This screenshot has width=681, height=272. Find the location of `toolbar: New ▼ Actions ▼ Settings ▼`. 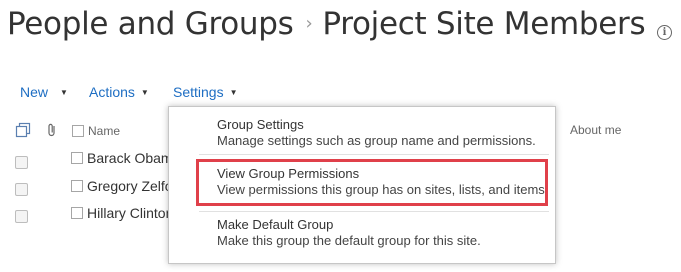

toolbar: New ▼ Actions ▼ Settings ▼ is located at coordinates (340, 94).